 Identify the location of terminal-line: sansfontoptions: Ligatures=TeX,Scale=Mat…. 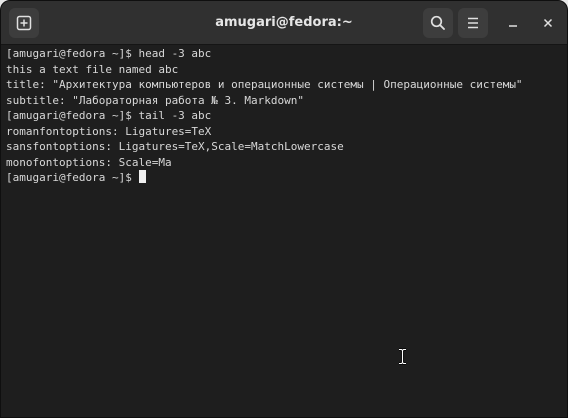
(175, 146).